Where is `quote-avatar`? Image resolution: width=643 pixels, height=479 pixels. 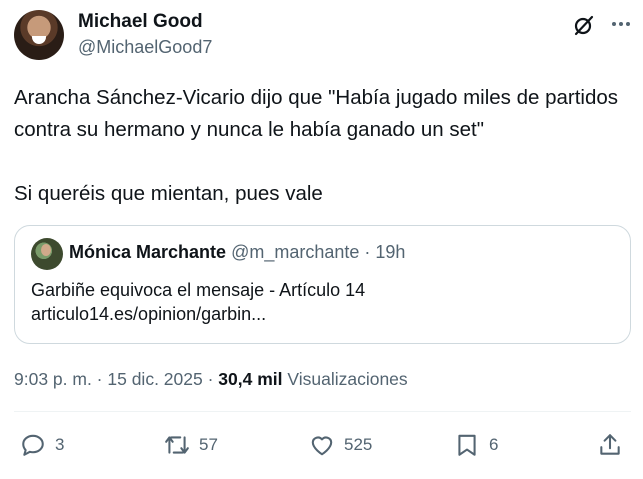
quote-avatar is located at coordinates (47, 254).